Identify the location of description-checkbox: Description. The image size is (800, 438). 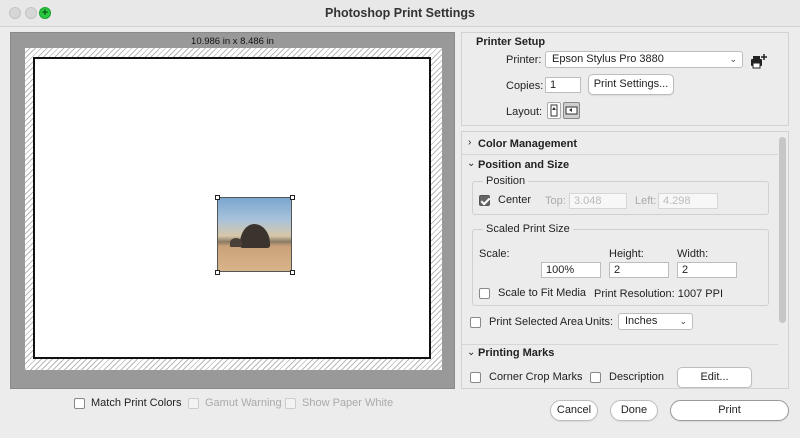
(627, 377).